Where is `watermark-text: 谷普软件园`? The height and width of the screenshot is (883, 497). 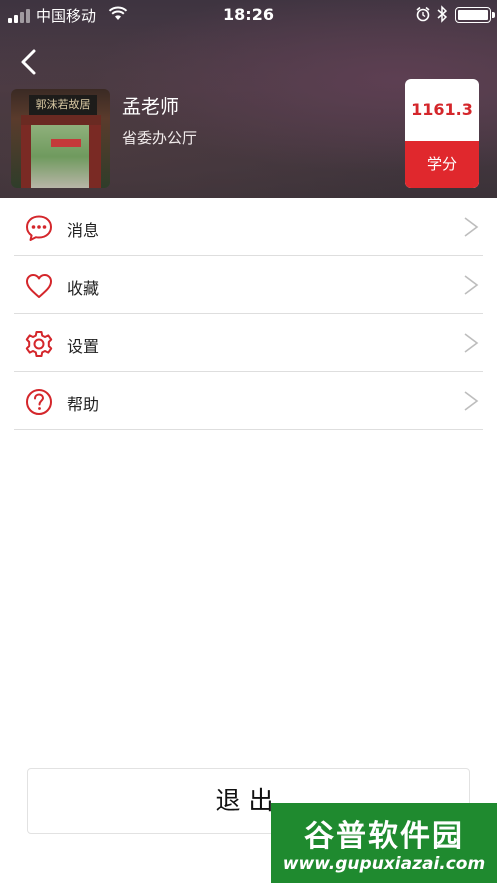
watermark-text: 谷普软件园 is located at coordinates (384, 836).